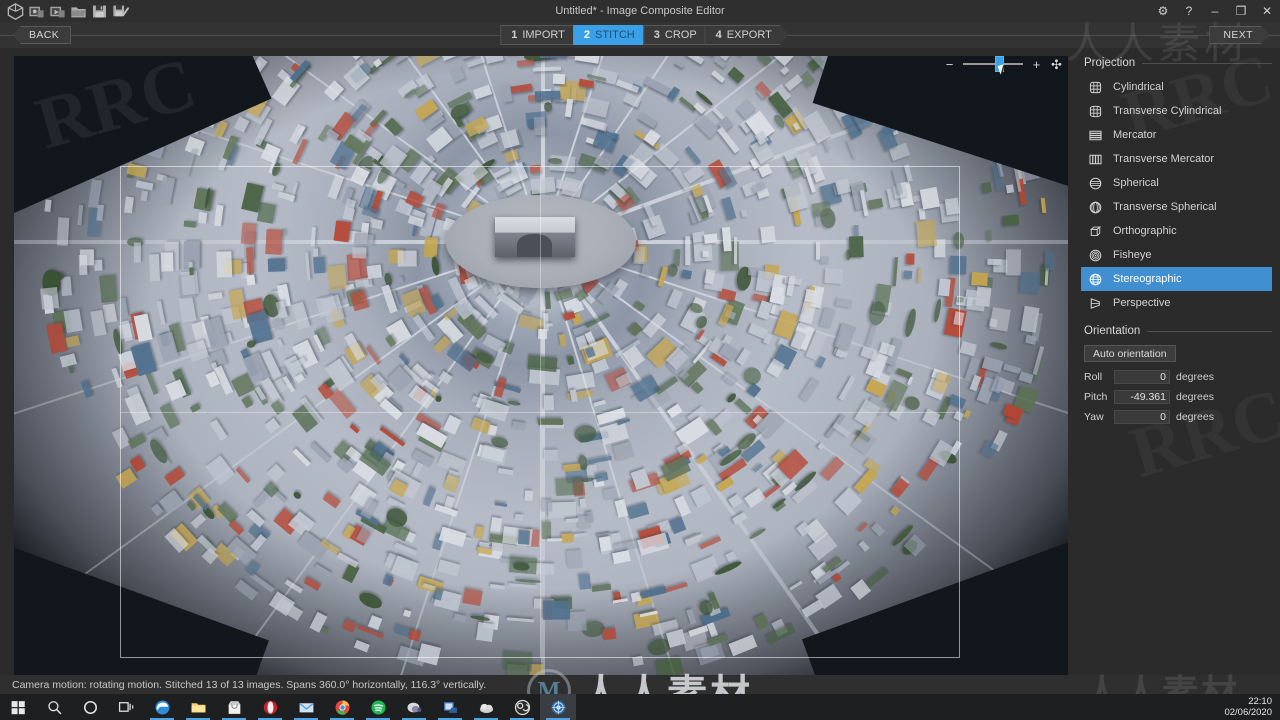 Image resolution: width=1280 pixels, height=720 pixels. Describe the element at coordinates (1176, 255) in the screenshot. I see `projection-item-fisheye: Fisheye` at that location.